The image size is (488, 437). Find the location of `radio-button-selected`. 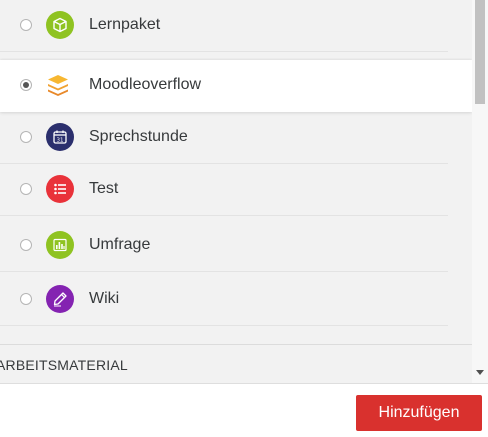

radio-button-selected is located at coordinates (26, 85).